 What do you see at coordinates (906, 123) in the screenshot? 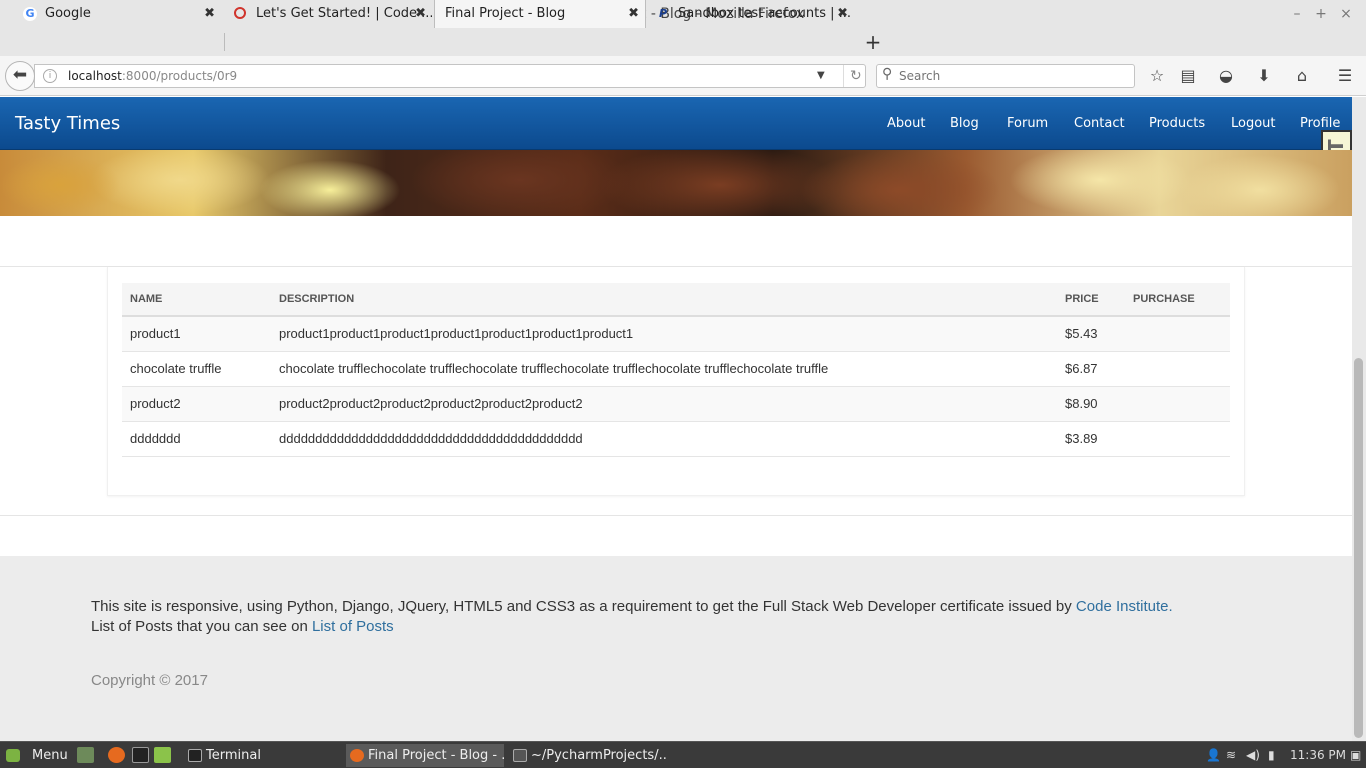
I see `nav-about: About` at bounding box center [906, 123].